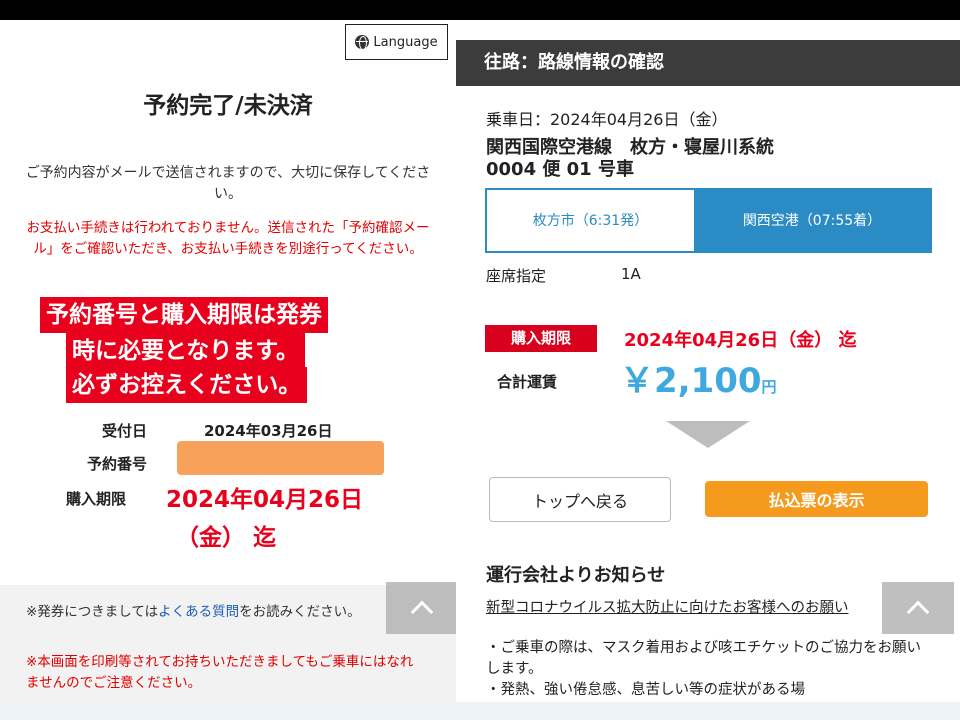 This screenshot has height=720, width=960. Describe the element at coordinates (184, 315) in the screenshot. I see `warning-line-1: 予約番号と購入期限は発券` at that location.